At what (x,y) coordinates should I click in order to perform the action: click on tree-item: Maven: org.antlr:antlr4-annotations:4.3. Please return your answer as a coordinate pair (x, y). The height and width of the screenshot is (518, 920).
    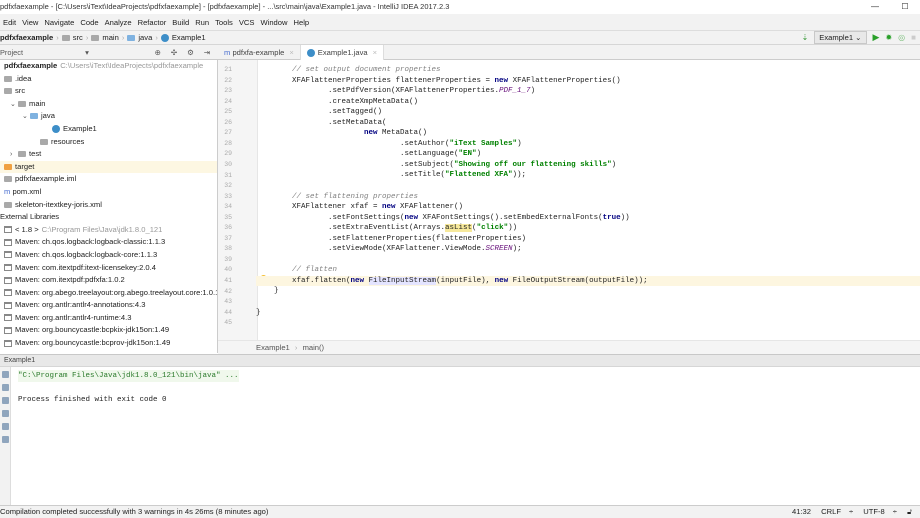
    Looking at the image, I should click on (108, 305).